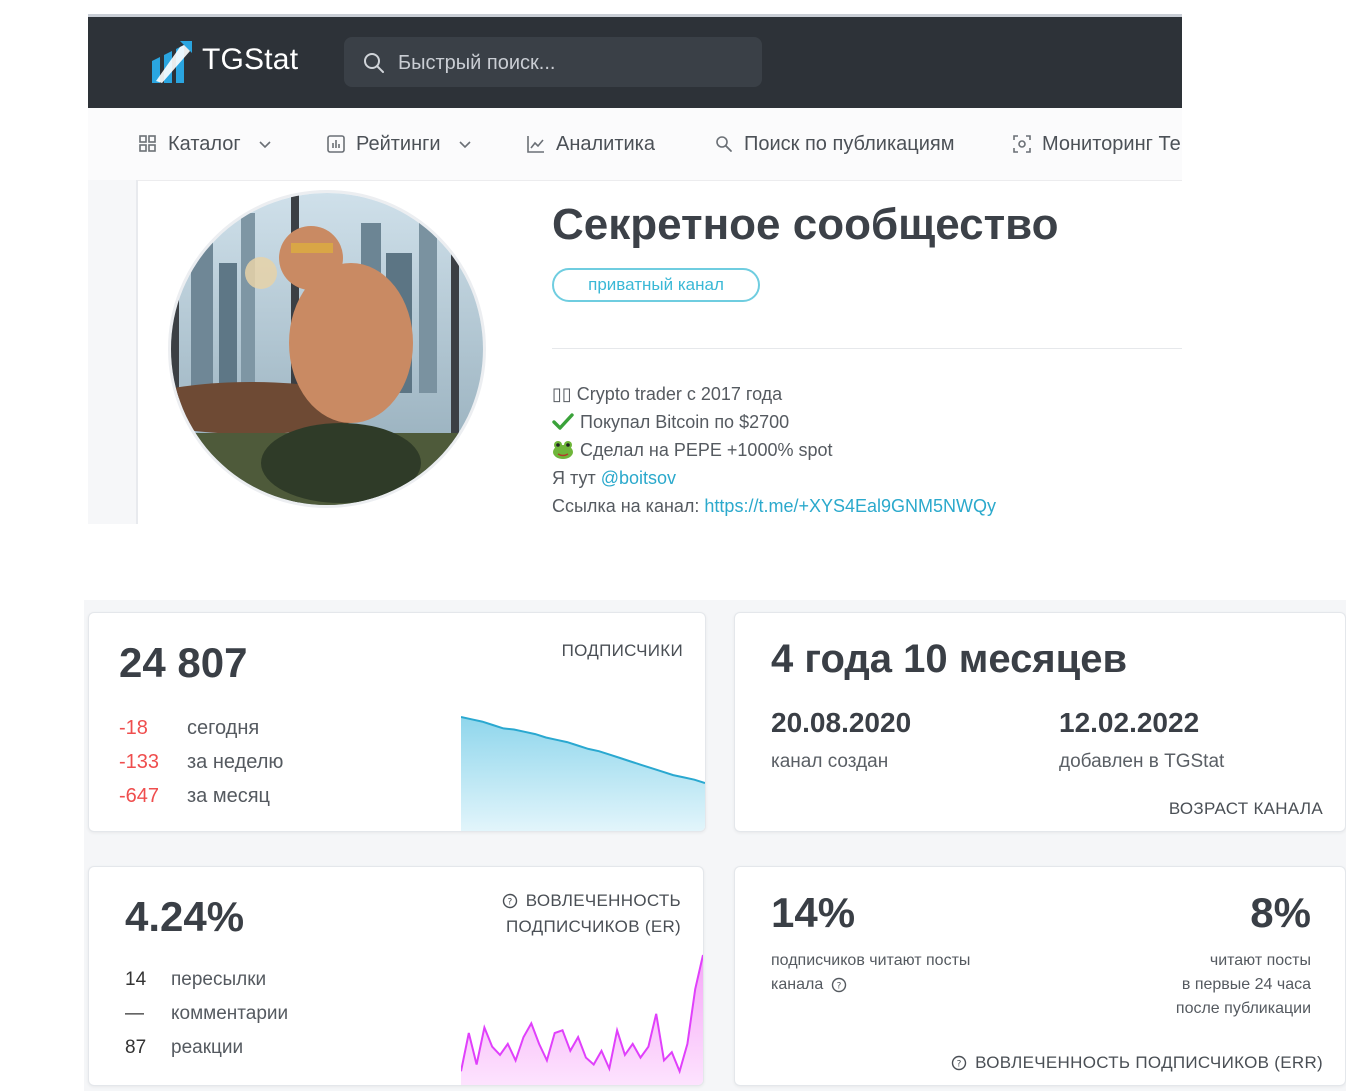 Image resolution: width=1346 pixels, height=1091 pixels. Describe the element at coordinates (706, 449) in the screenshot. I see `description-text: Сделал на PEPE +1000% spot` at that location.